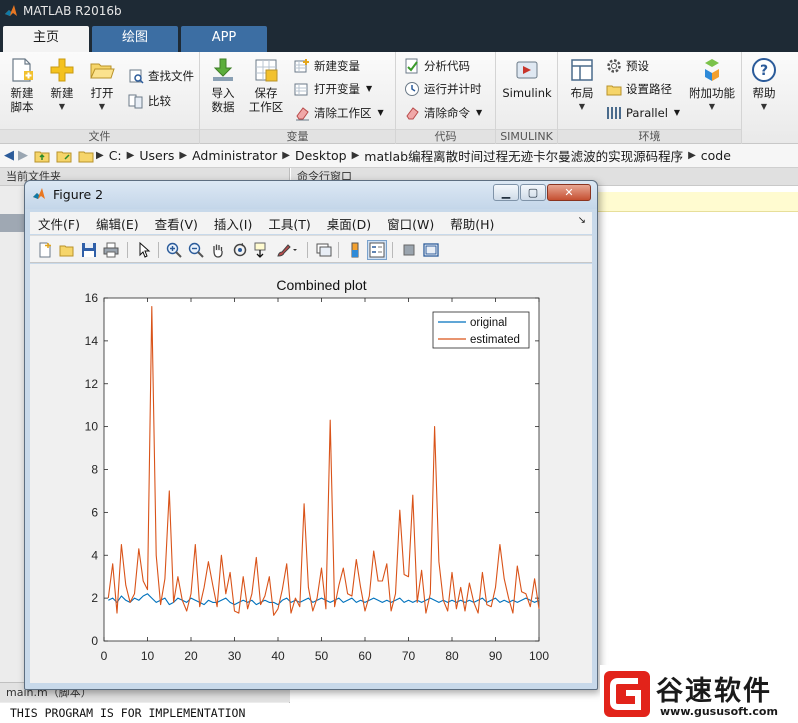  Describe the element at coordinates (176, 223) in the screenshot. I see `menu-view: 查看(V)` at that location.